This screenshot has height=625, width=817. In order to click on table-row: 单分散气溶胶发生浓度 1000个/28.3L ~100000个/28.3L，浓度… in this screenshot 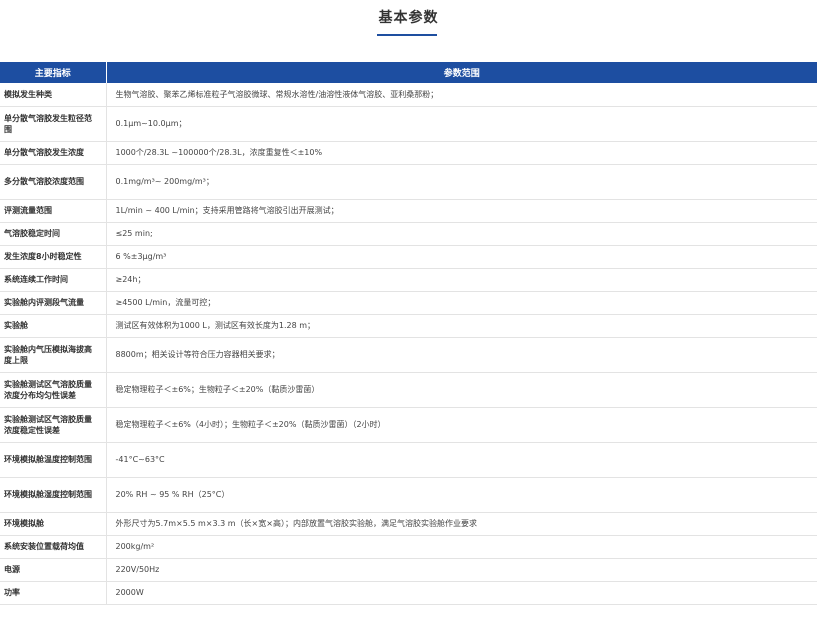, I will do `click(408, 153)`.